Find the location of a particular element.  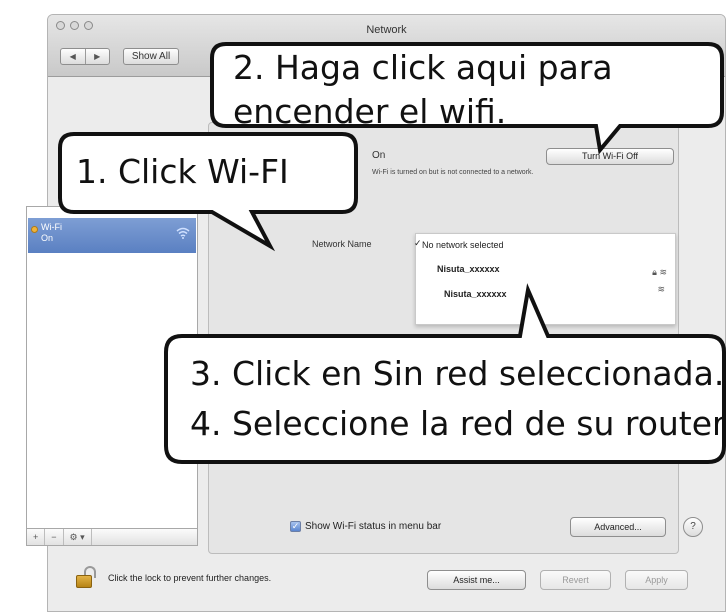

show-wifi-status-checkbox: ✓ Show Wi-Fi status in menu bar is located at coordinates (365, 526).